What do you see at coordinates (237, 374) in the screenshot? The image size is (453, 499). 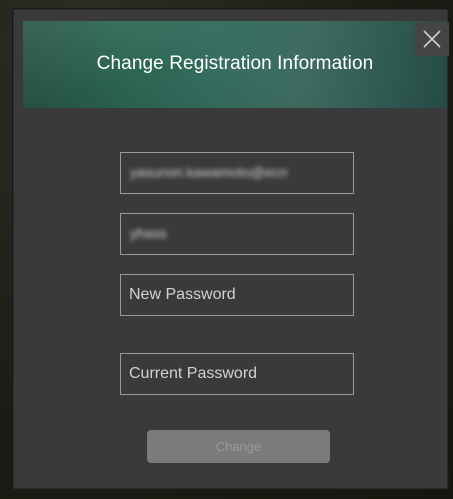 I see `current-password-field` at bounding box center [237, 374].